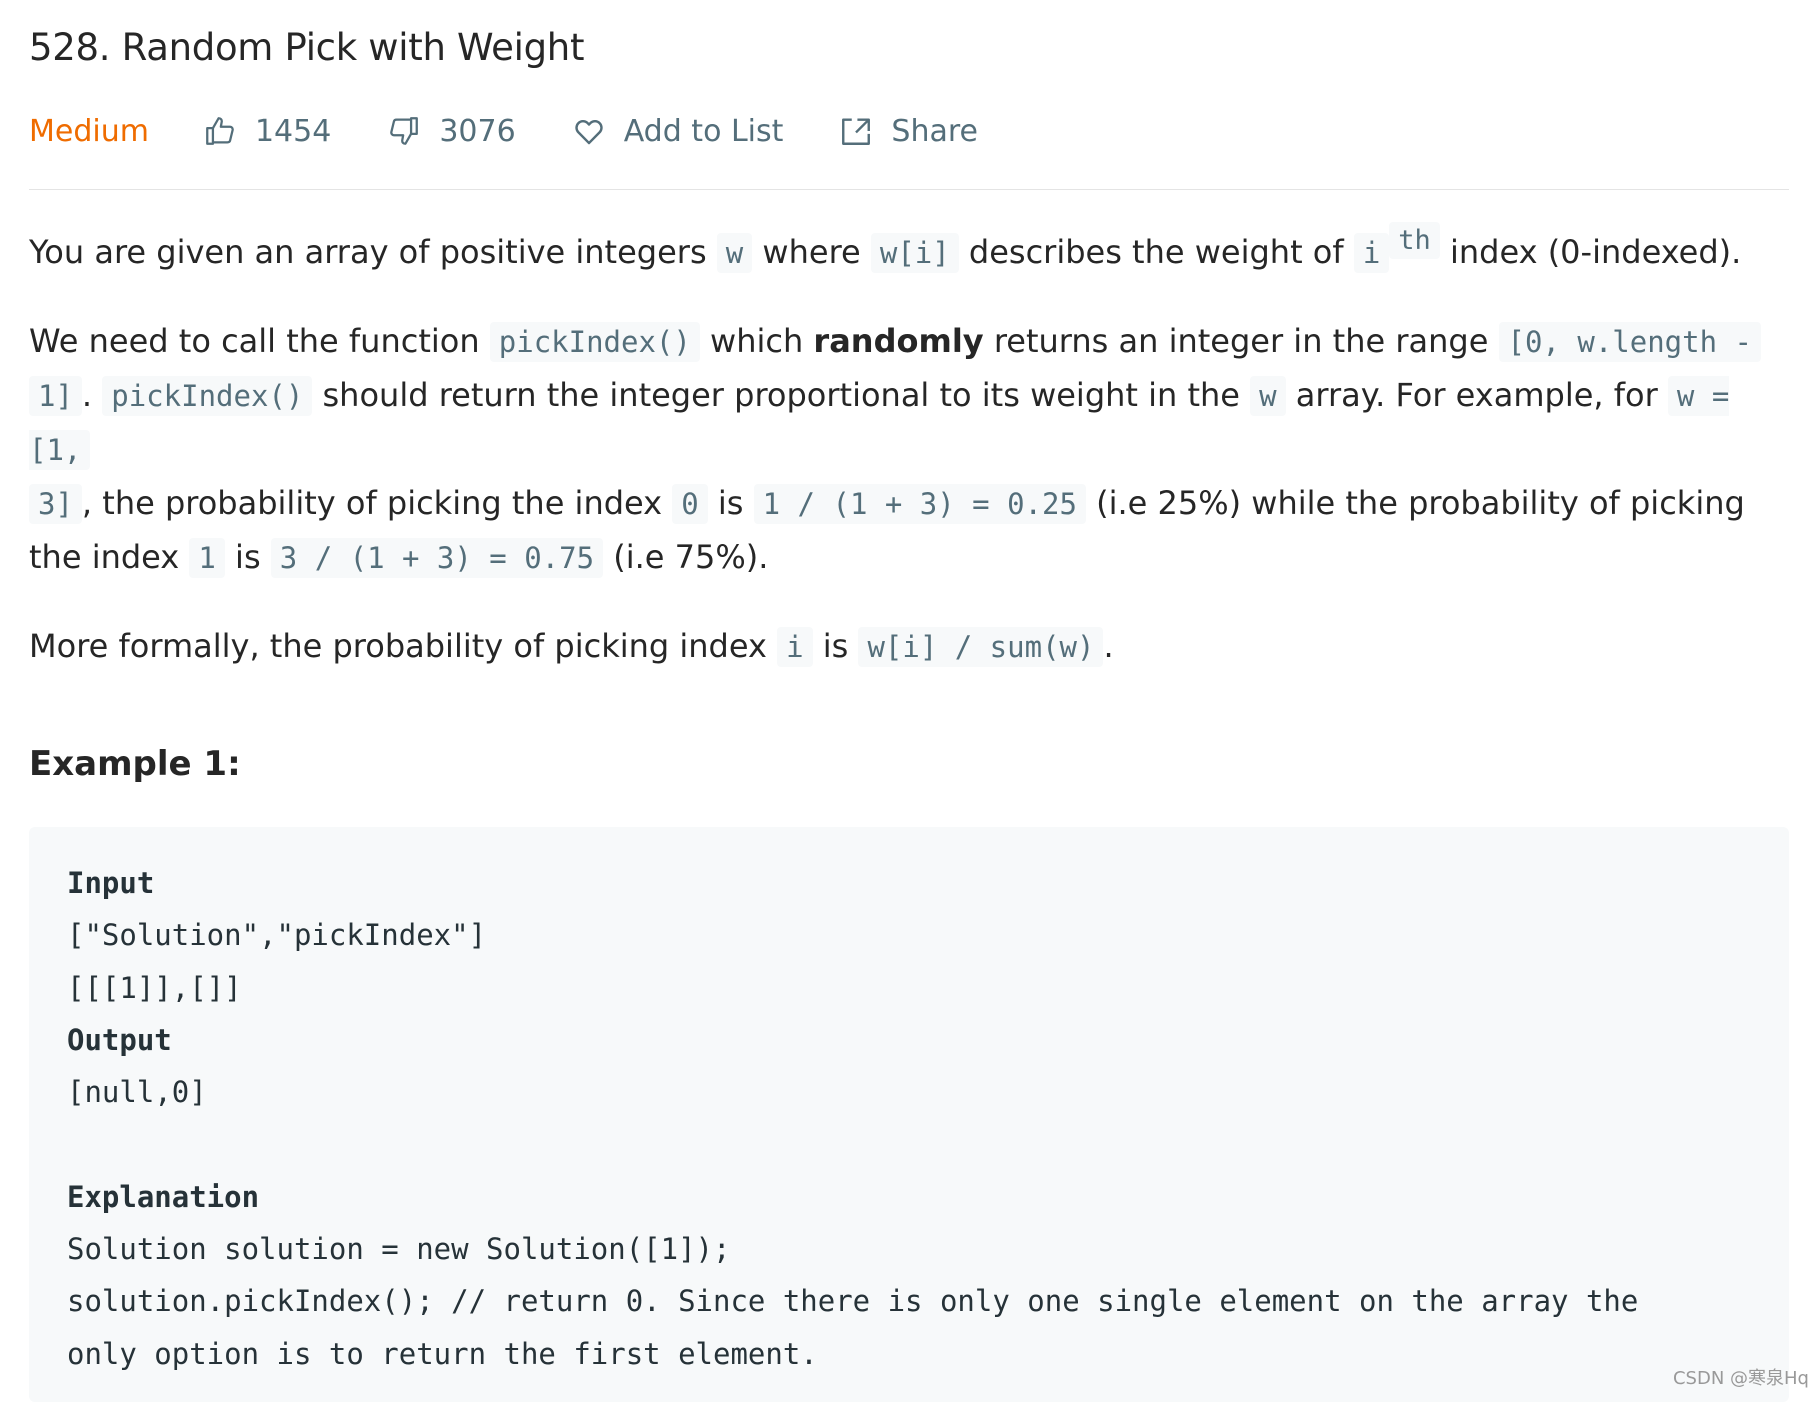  Describe the element at coordinates (1241, 341) in the screenshot. I see `text: returns an integer in the range` at that location.